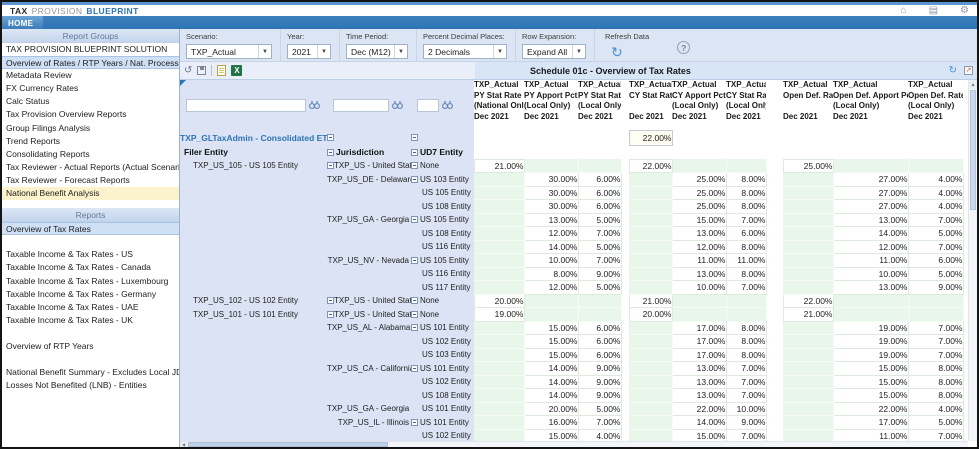 The image size is (979, 449). I want to click on sidebar-report-item: Taxable Income & Tax Rates - UK, so click(90, 320).